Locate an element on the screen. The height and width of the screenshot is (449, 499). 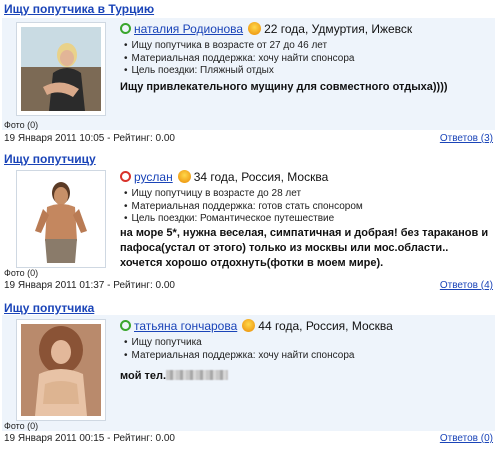
post-title: Ищу попутчика в Турцию is located at coordinates (79, 9).